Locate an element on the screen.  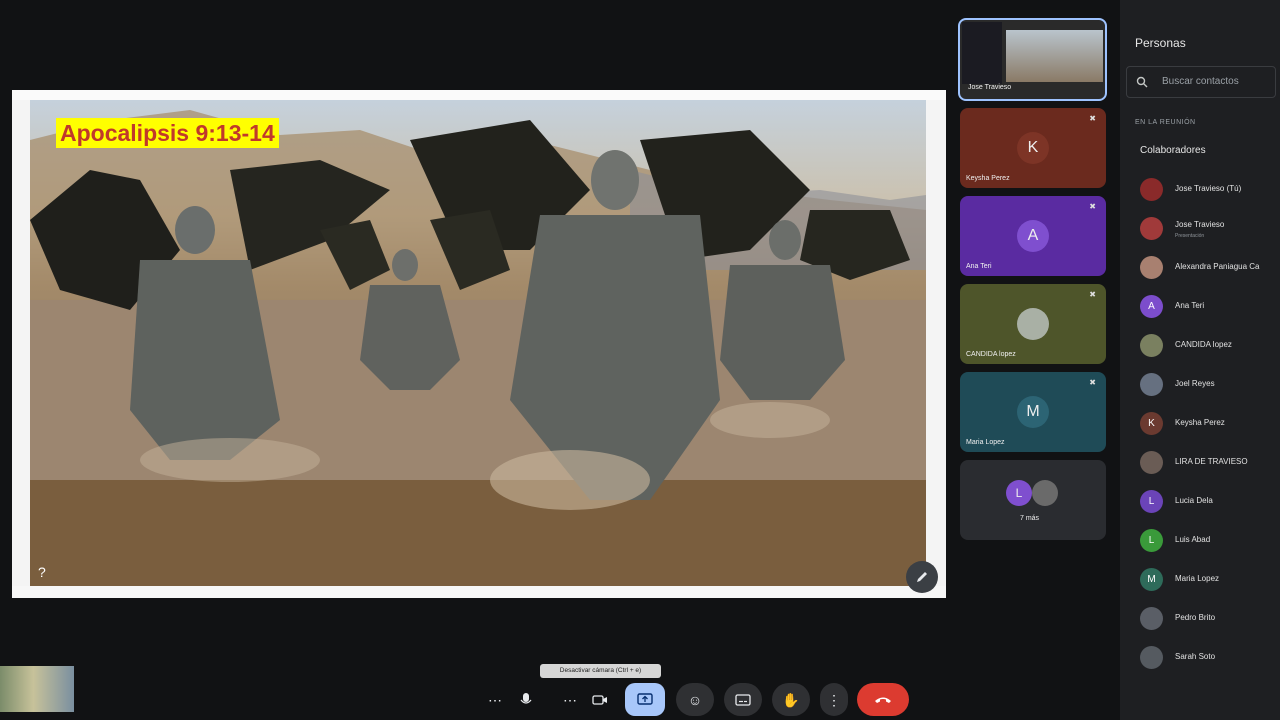
person-name: Jose Travieso (Tú) is located at coordinates (1208, 188).